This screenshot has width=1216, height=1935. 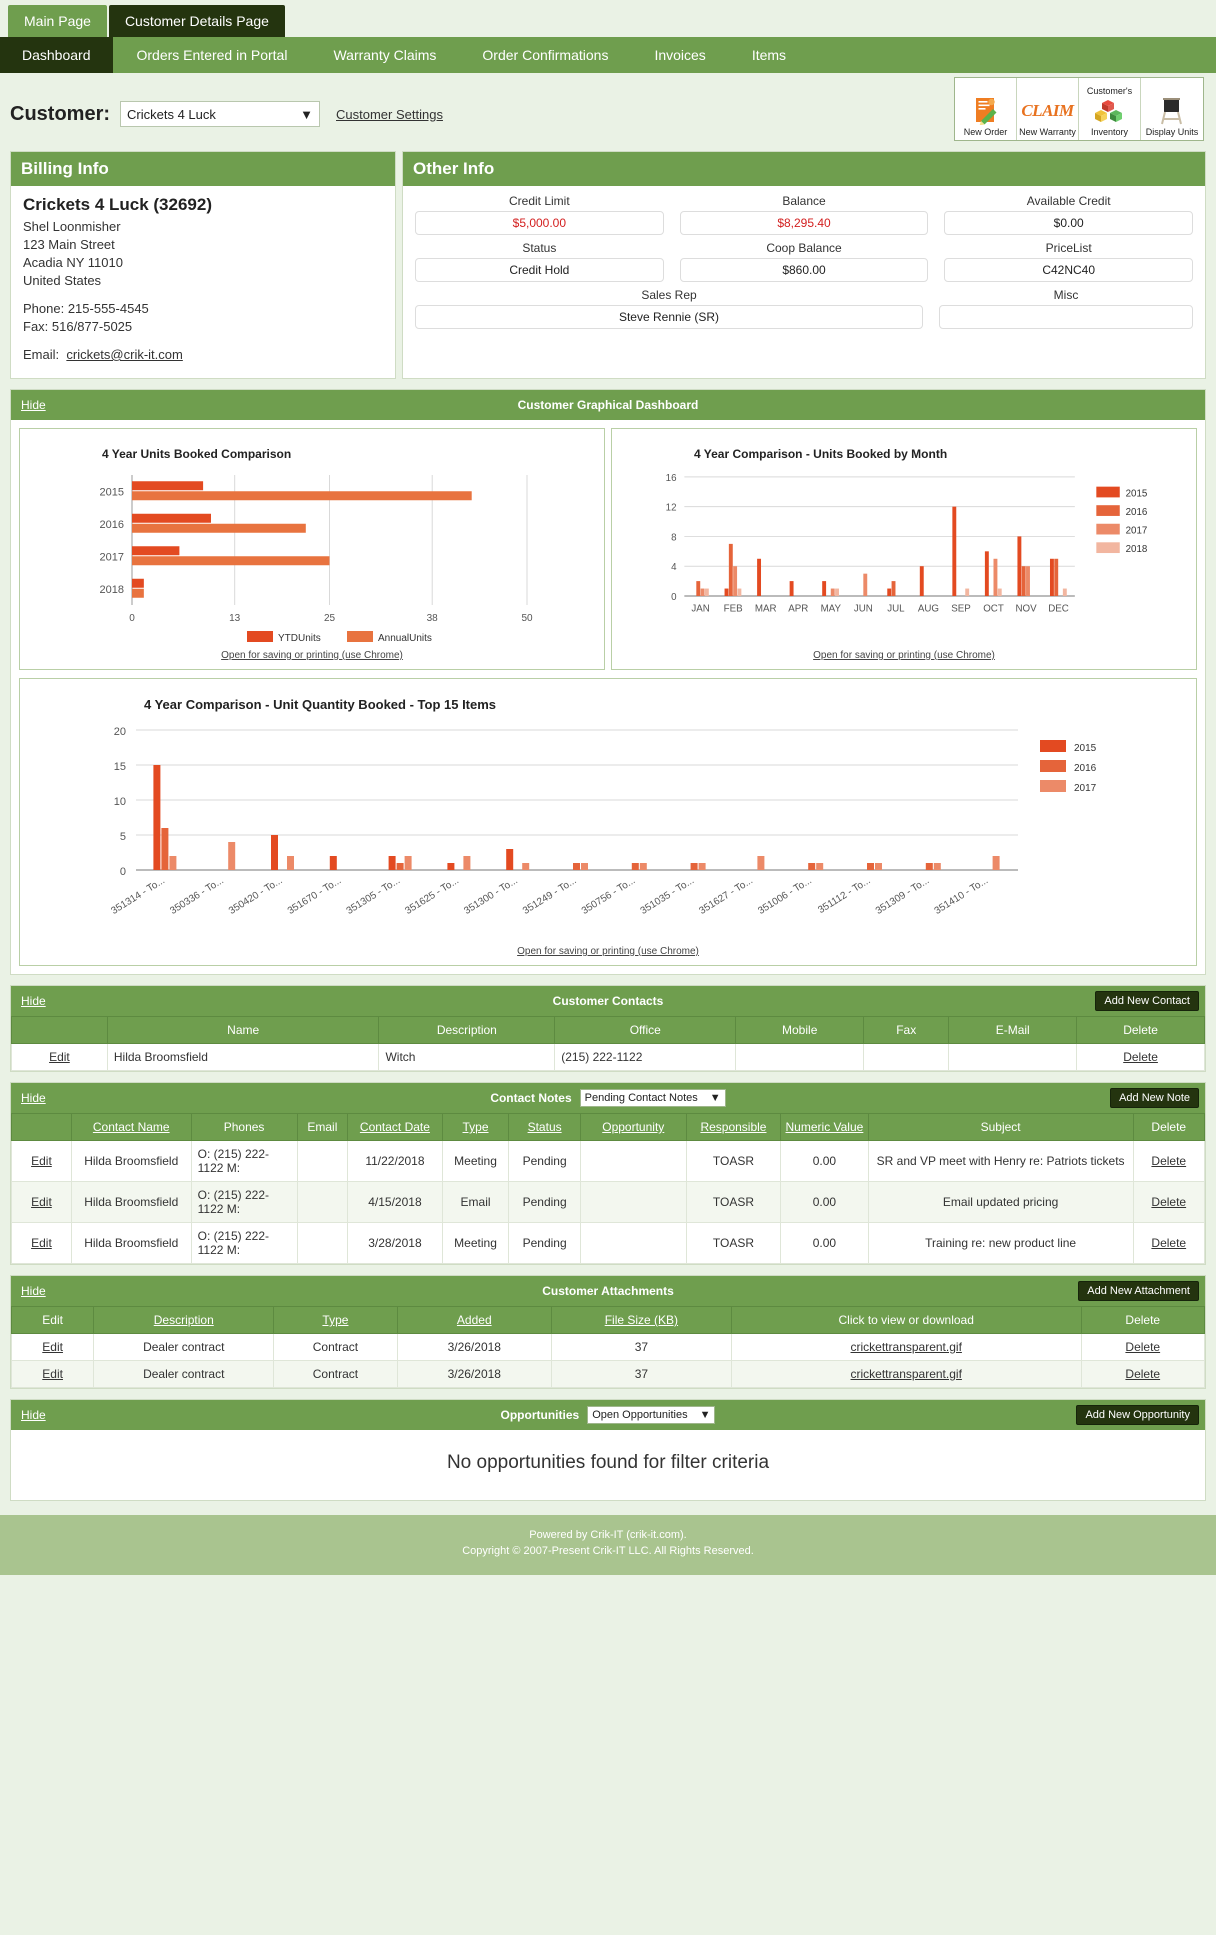 What do you see at coordinates (544, 1127) in the screenshot?
I see `notes-col-status: Status` at bounding box center [544, 1127].